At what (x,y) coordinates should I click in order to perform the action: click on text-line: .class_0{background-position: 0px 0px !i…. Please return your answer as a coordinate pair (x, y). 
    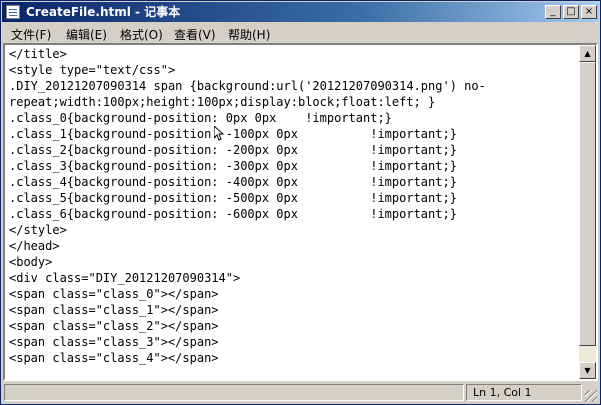
    Looking at the image, I should click on (200, 118).